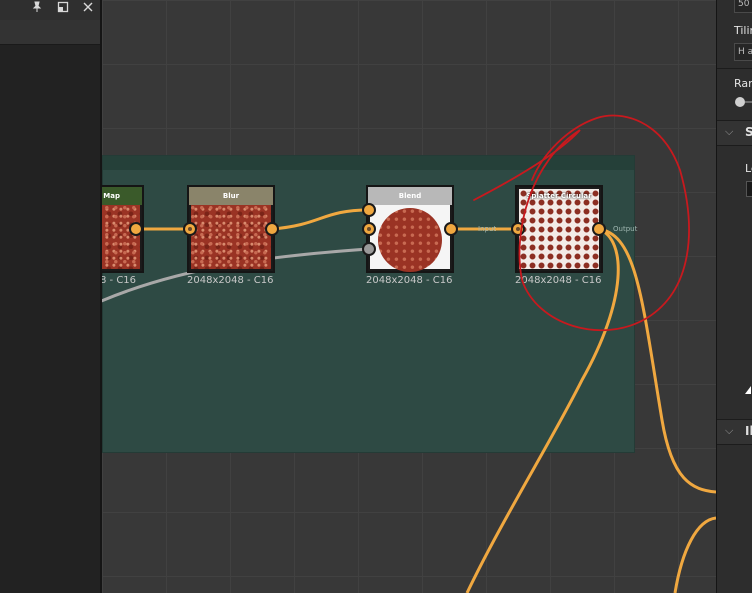 The width and height of the screenshot is (752, 593). What do you see at coordinates (50, 32) in the screenshot?
I see `panel-tab-strip` at bounding box center [50, 32].